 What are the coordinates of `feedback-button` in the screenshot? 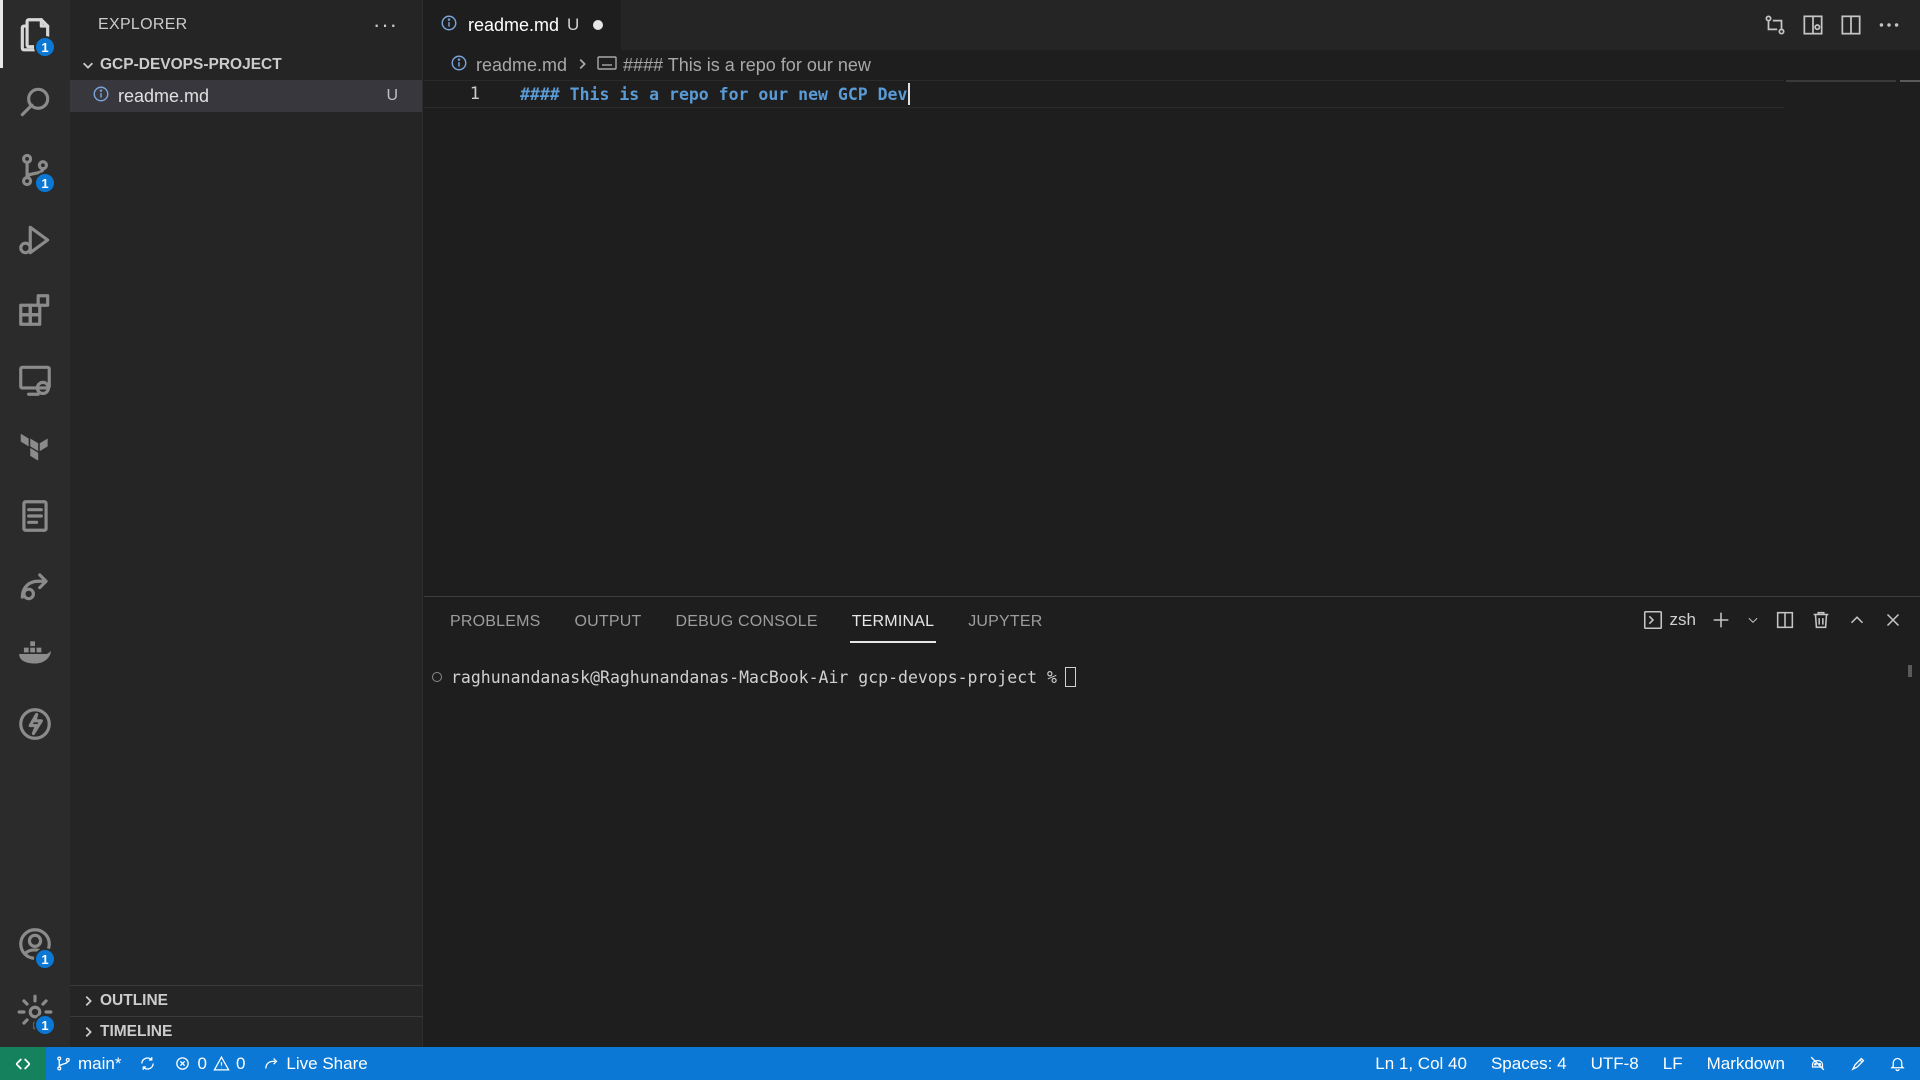 It's located at (1858, 1063).